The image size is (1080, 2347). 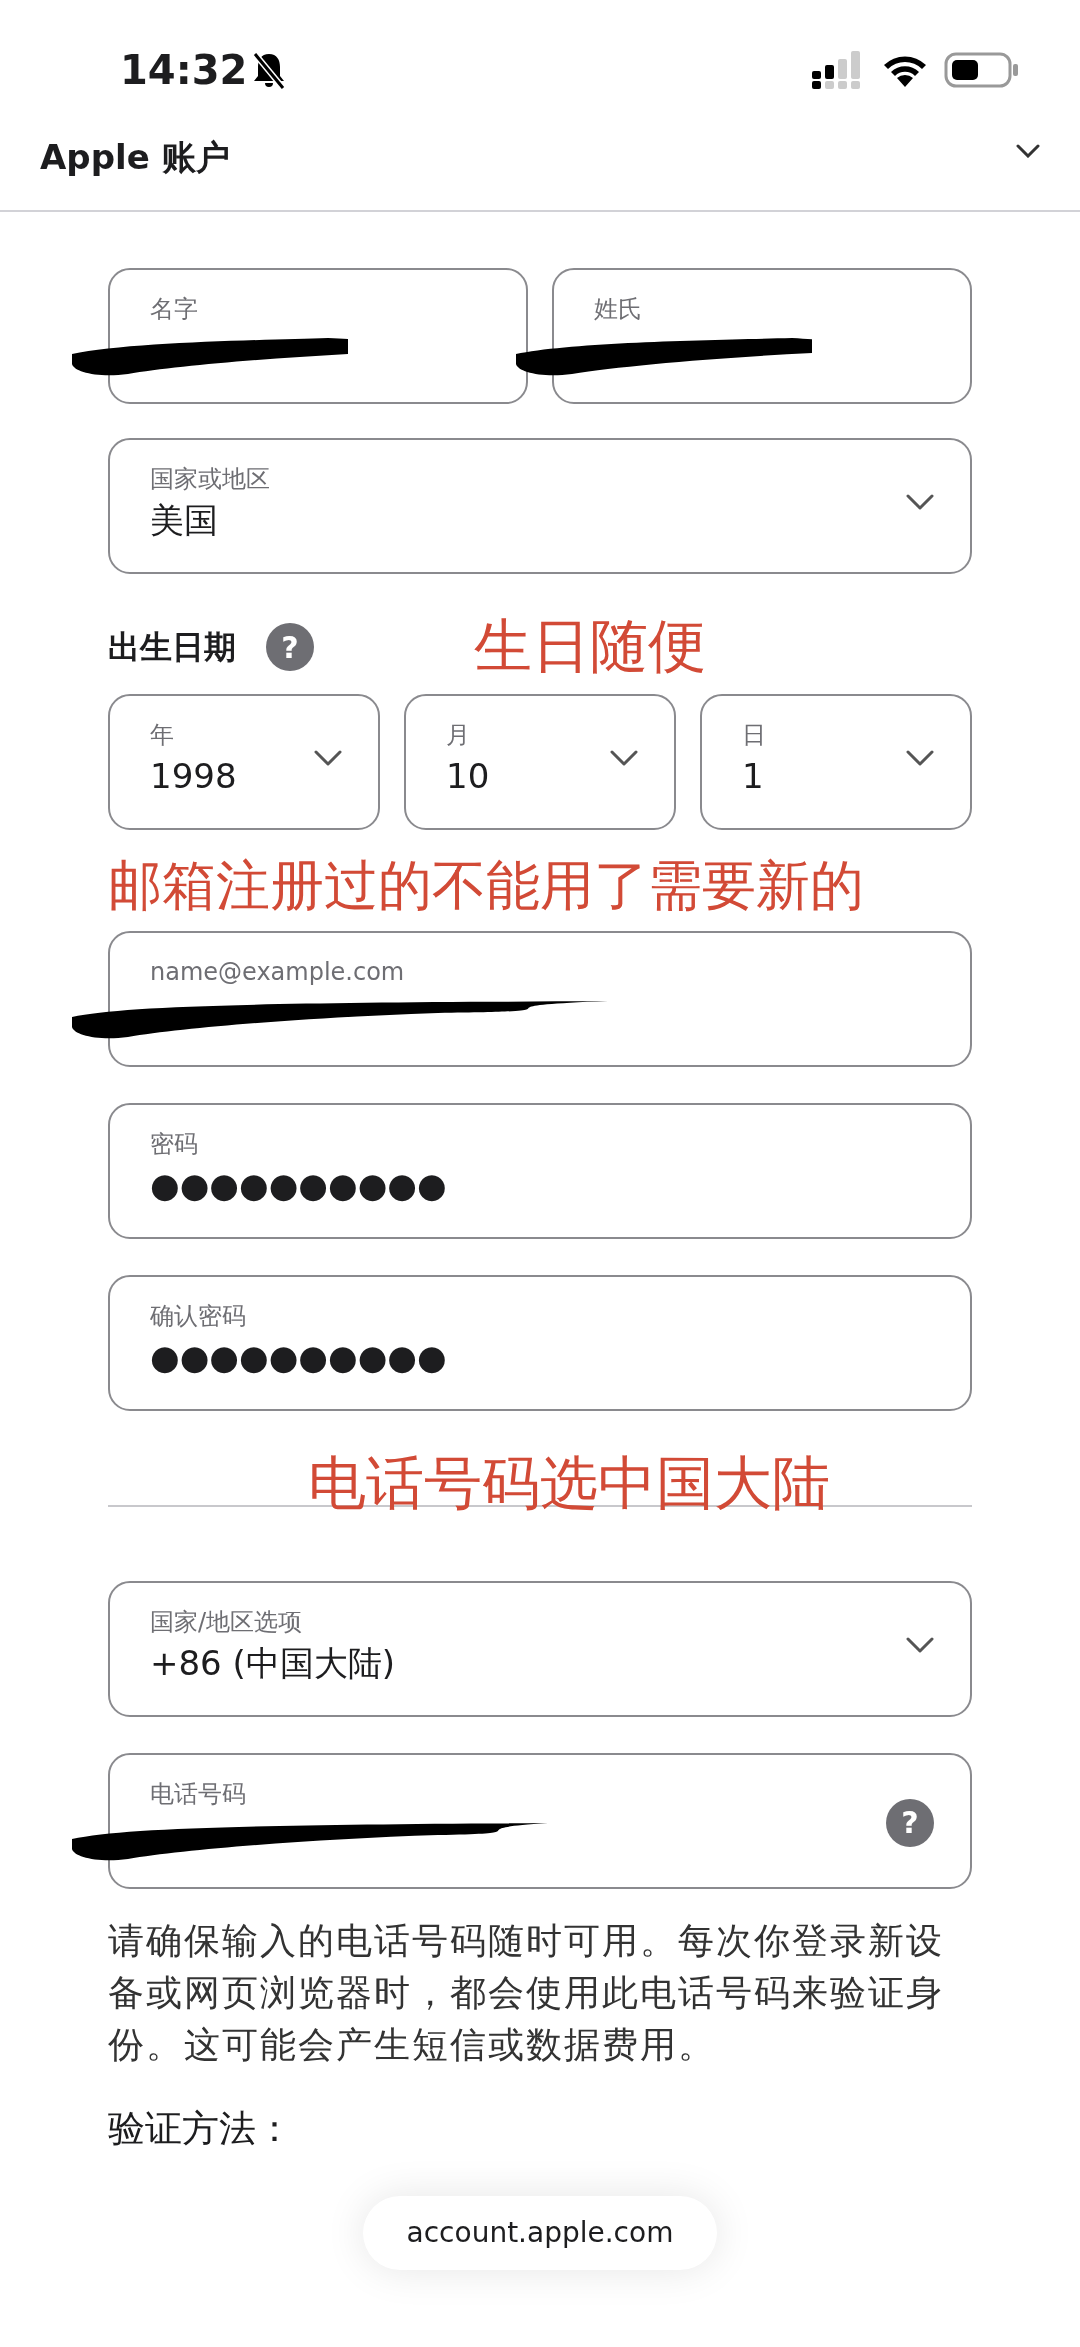 I want to click on input-field: 确认密码 ●●●●●●●●●●, so click(x=540, y=1342).